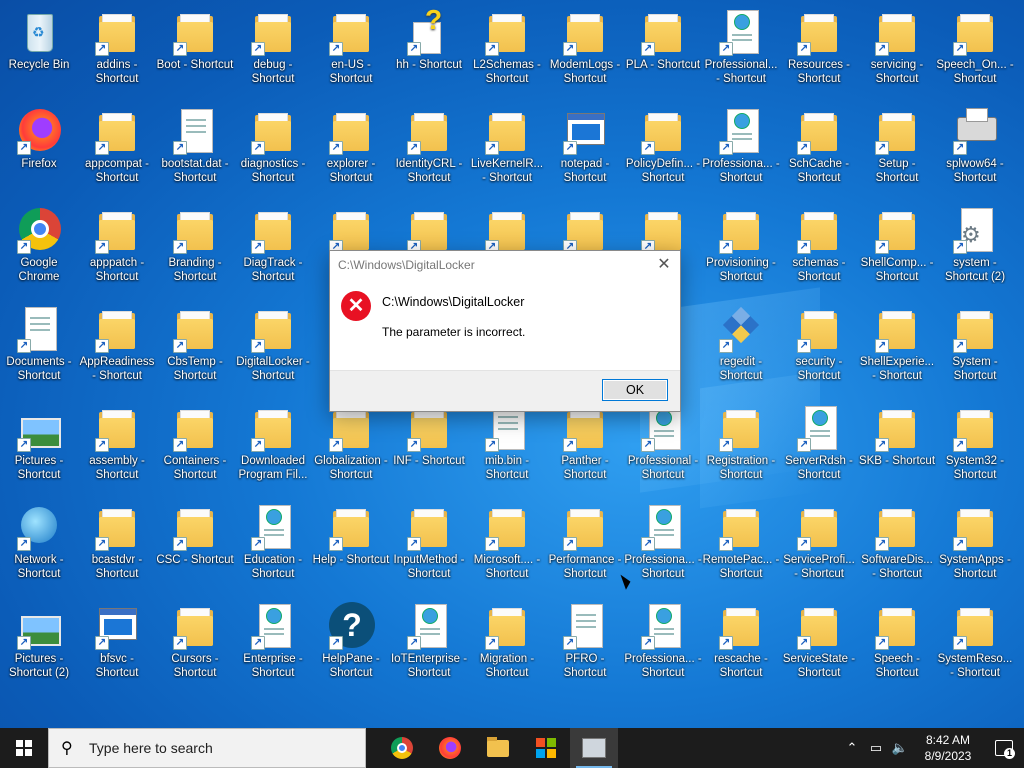 The image size is (1024, 768). Describe the element at coordinates (897, 55) in the screenshot. I see `desktop-icon: ↗ servicing - Shortcut` at that location.